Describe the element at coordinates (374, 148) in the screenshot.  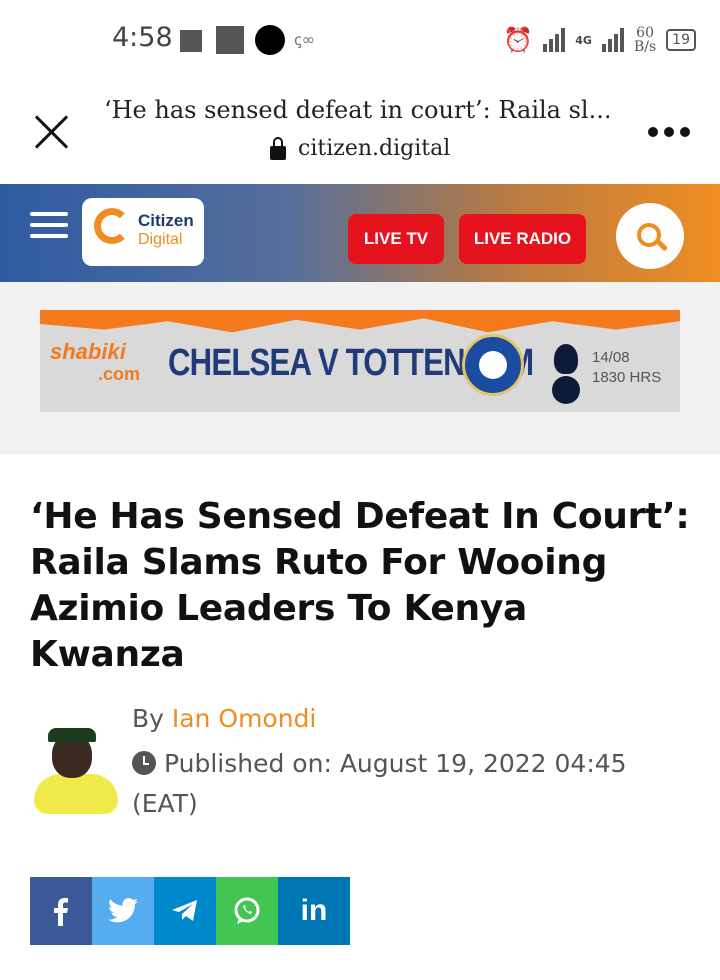
I see `url-text: citizen.digital` at that location.